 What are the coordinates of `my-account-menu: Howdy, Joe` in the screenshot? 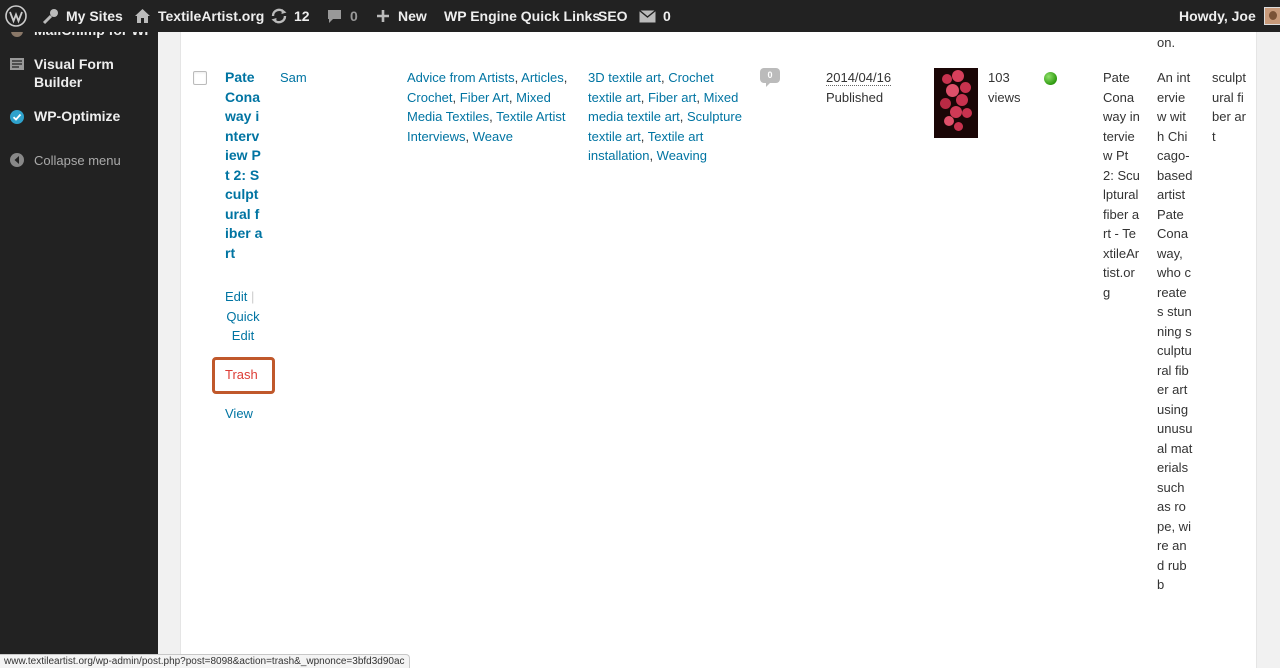 It's located at (1229, 16).